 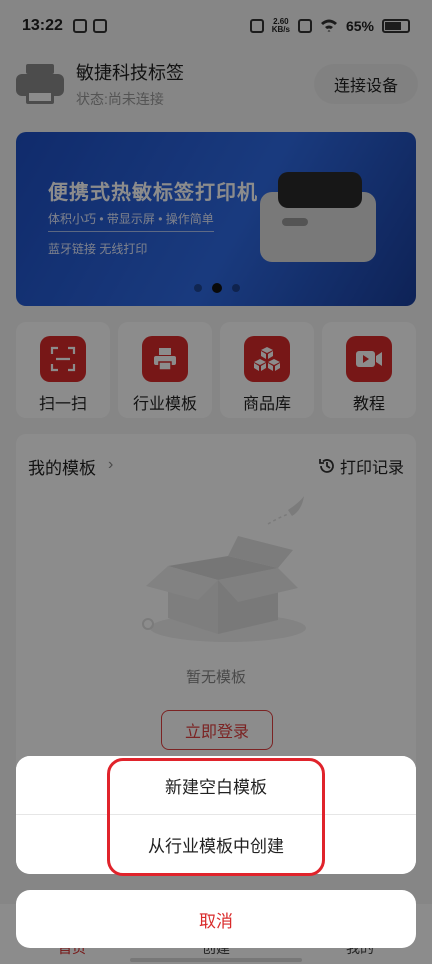 What do you see at coordinates (216, 960) in the screenshot?
I see `home-indicator` at bounding box center [216, 960].